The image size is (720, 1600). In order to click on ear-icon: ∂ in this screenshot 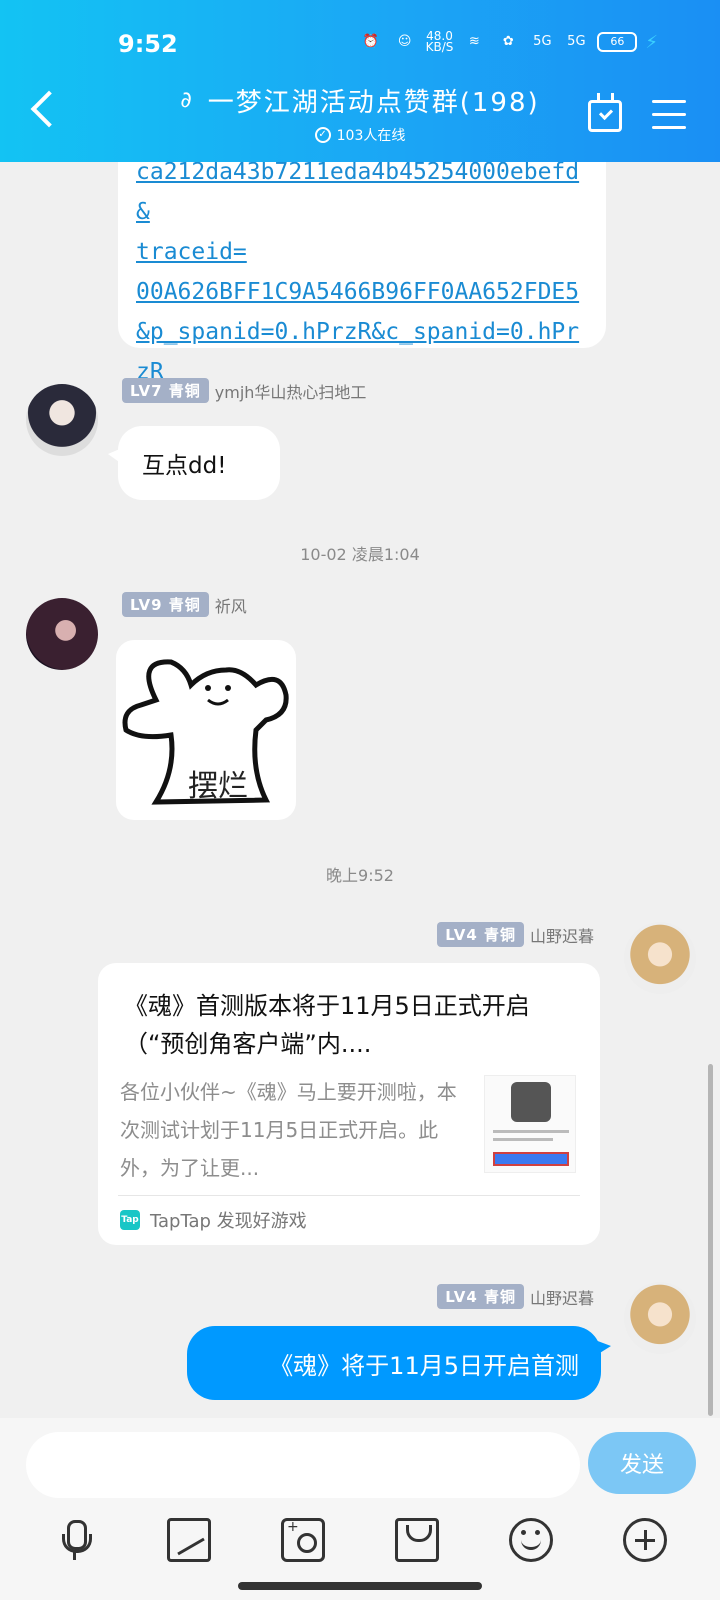, I will do `click(187, 100)`.